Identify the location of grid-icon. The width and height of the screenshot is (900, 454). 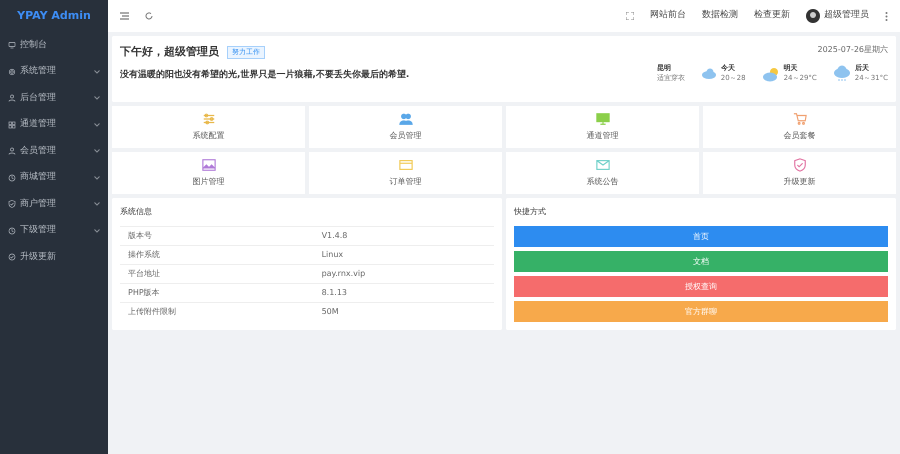
(12, 124).